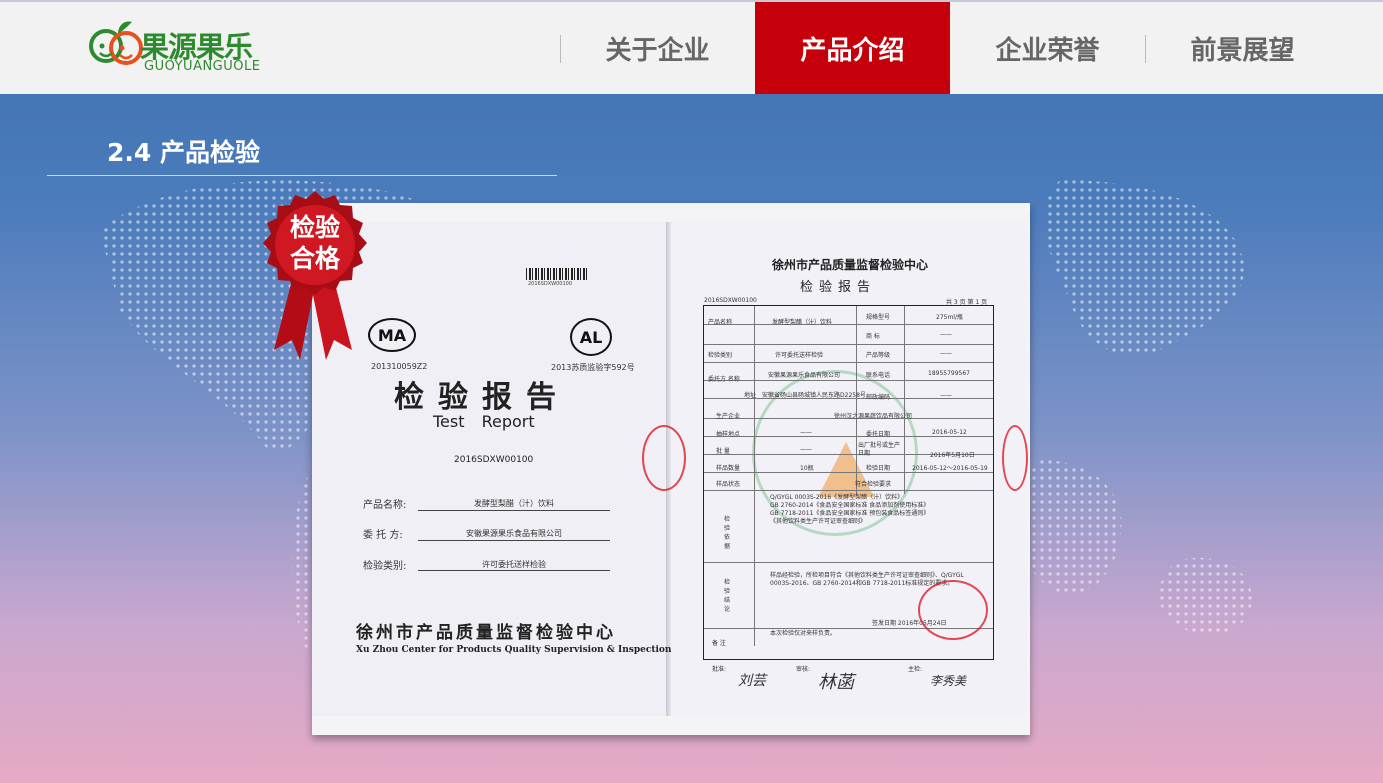 The width and height of the screenshot is (1383, 783). I want to click on fruit-logo-icon, so click(116, 43).